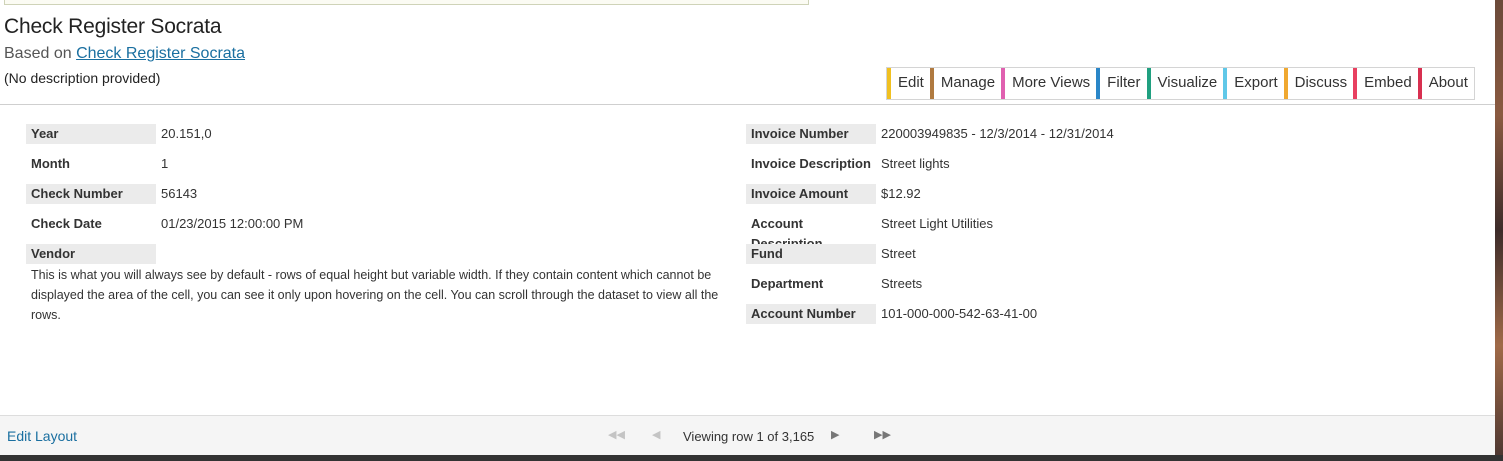  What do you see at coordinates (1318, 83) in the screenshot?
I see `discuss-button: Discuss` at bounding box center [1318, 83].